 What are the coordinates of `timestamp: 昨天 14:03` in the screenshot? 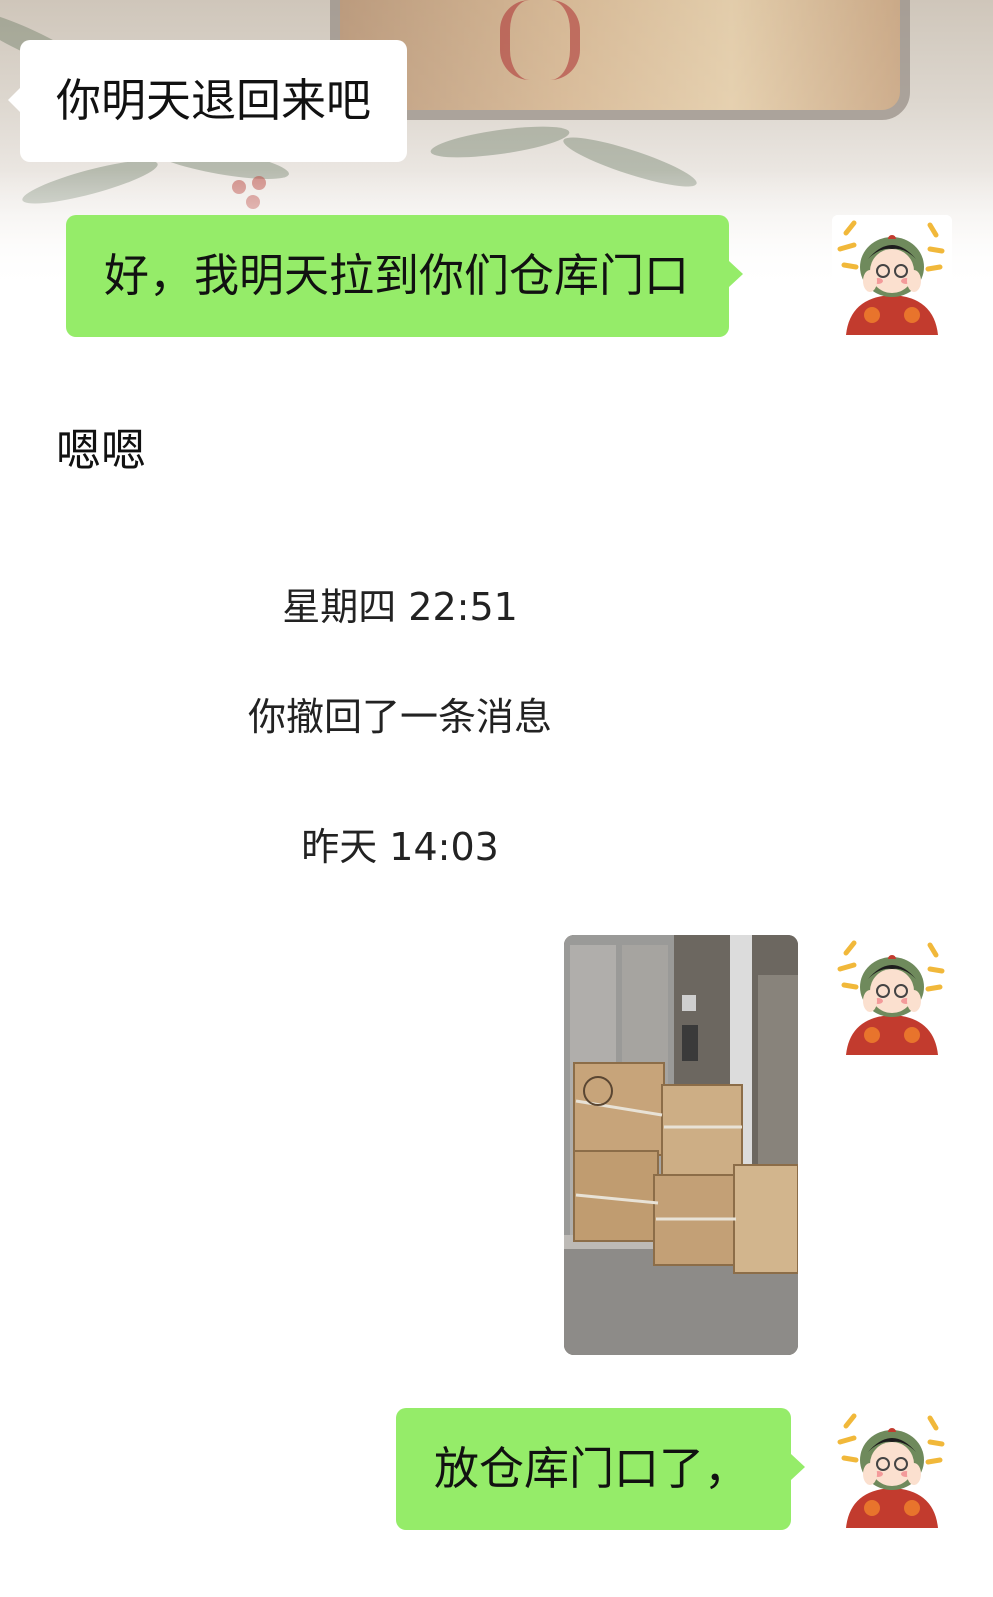 It's located at (400, 847).